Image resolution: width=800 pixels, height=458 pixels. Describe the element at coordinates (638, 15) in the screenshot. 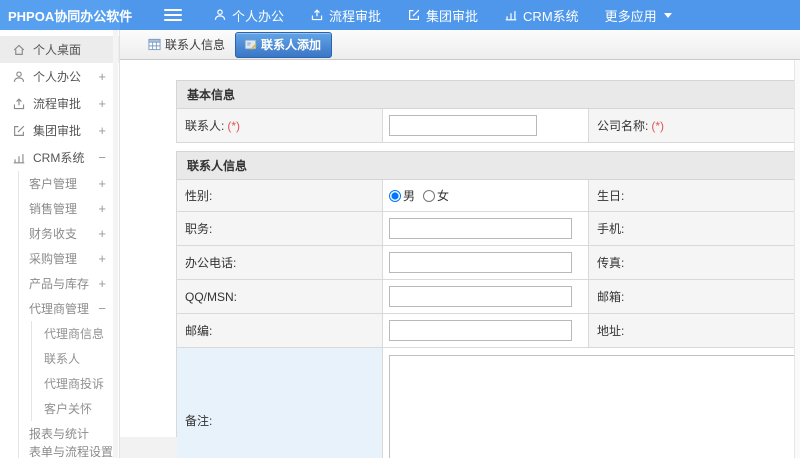

I see `topnav-more-apps: 更多应用` at that location.